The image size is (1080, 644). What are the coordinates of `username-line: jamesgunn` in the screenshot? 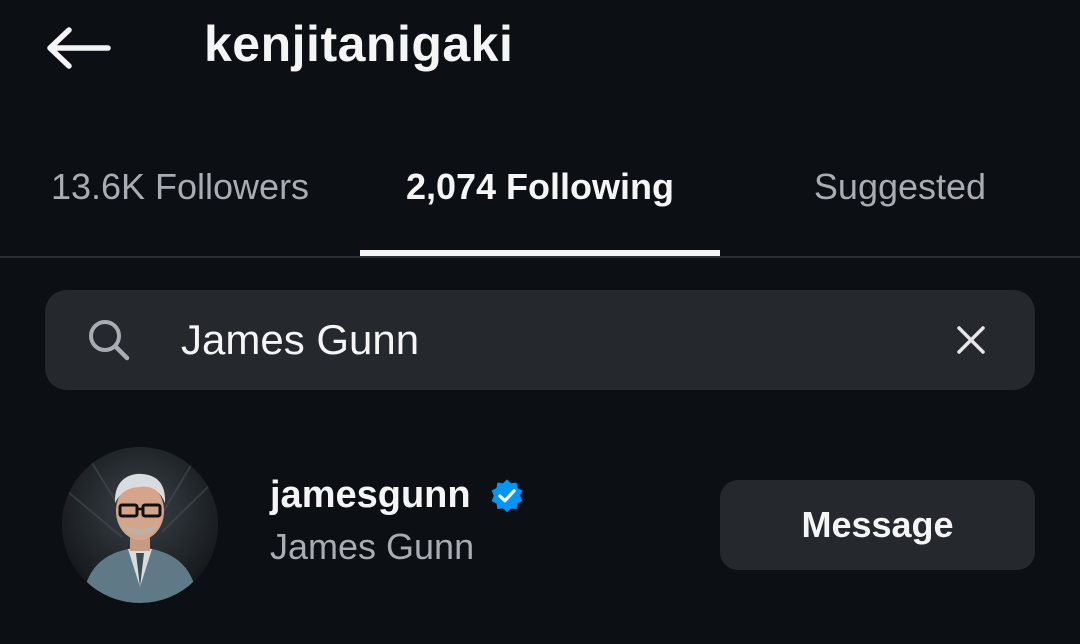 It's located at (398, 495).